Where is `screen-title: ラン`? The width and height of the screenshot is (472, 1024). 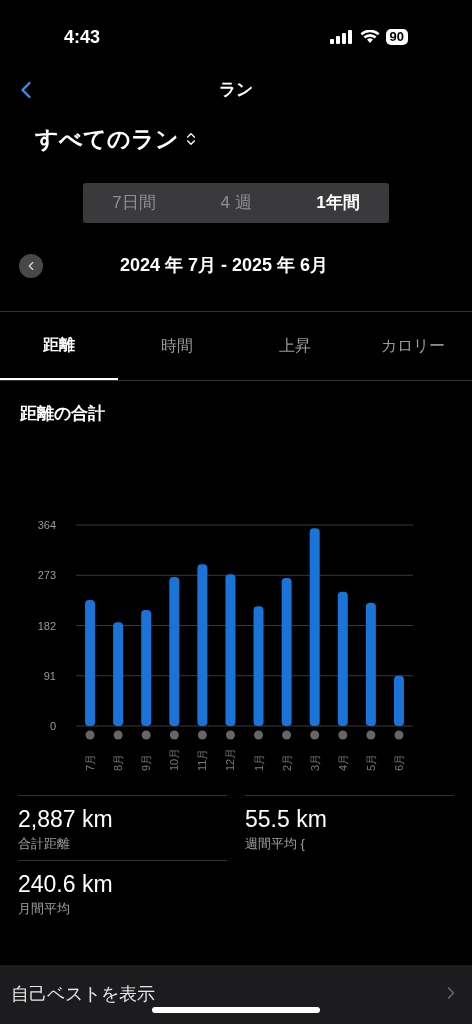 screen-title: ラン is located at coordinates (236, 90).